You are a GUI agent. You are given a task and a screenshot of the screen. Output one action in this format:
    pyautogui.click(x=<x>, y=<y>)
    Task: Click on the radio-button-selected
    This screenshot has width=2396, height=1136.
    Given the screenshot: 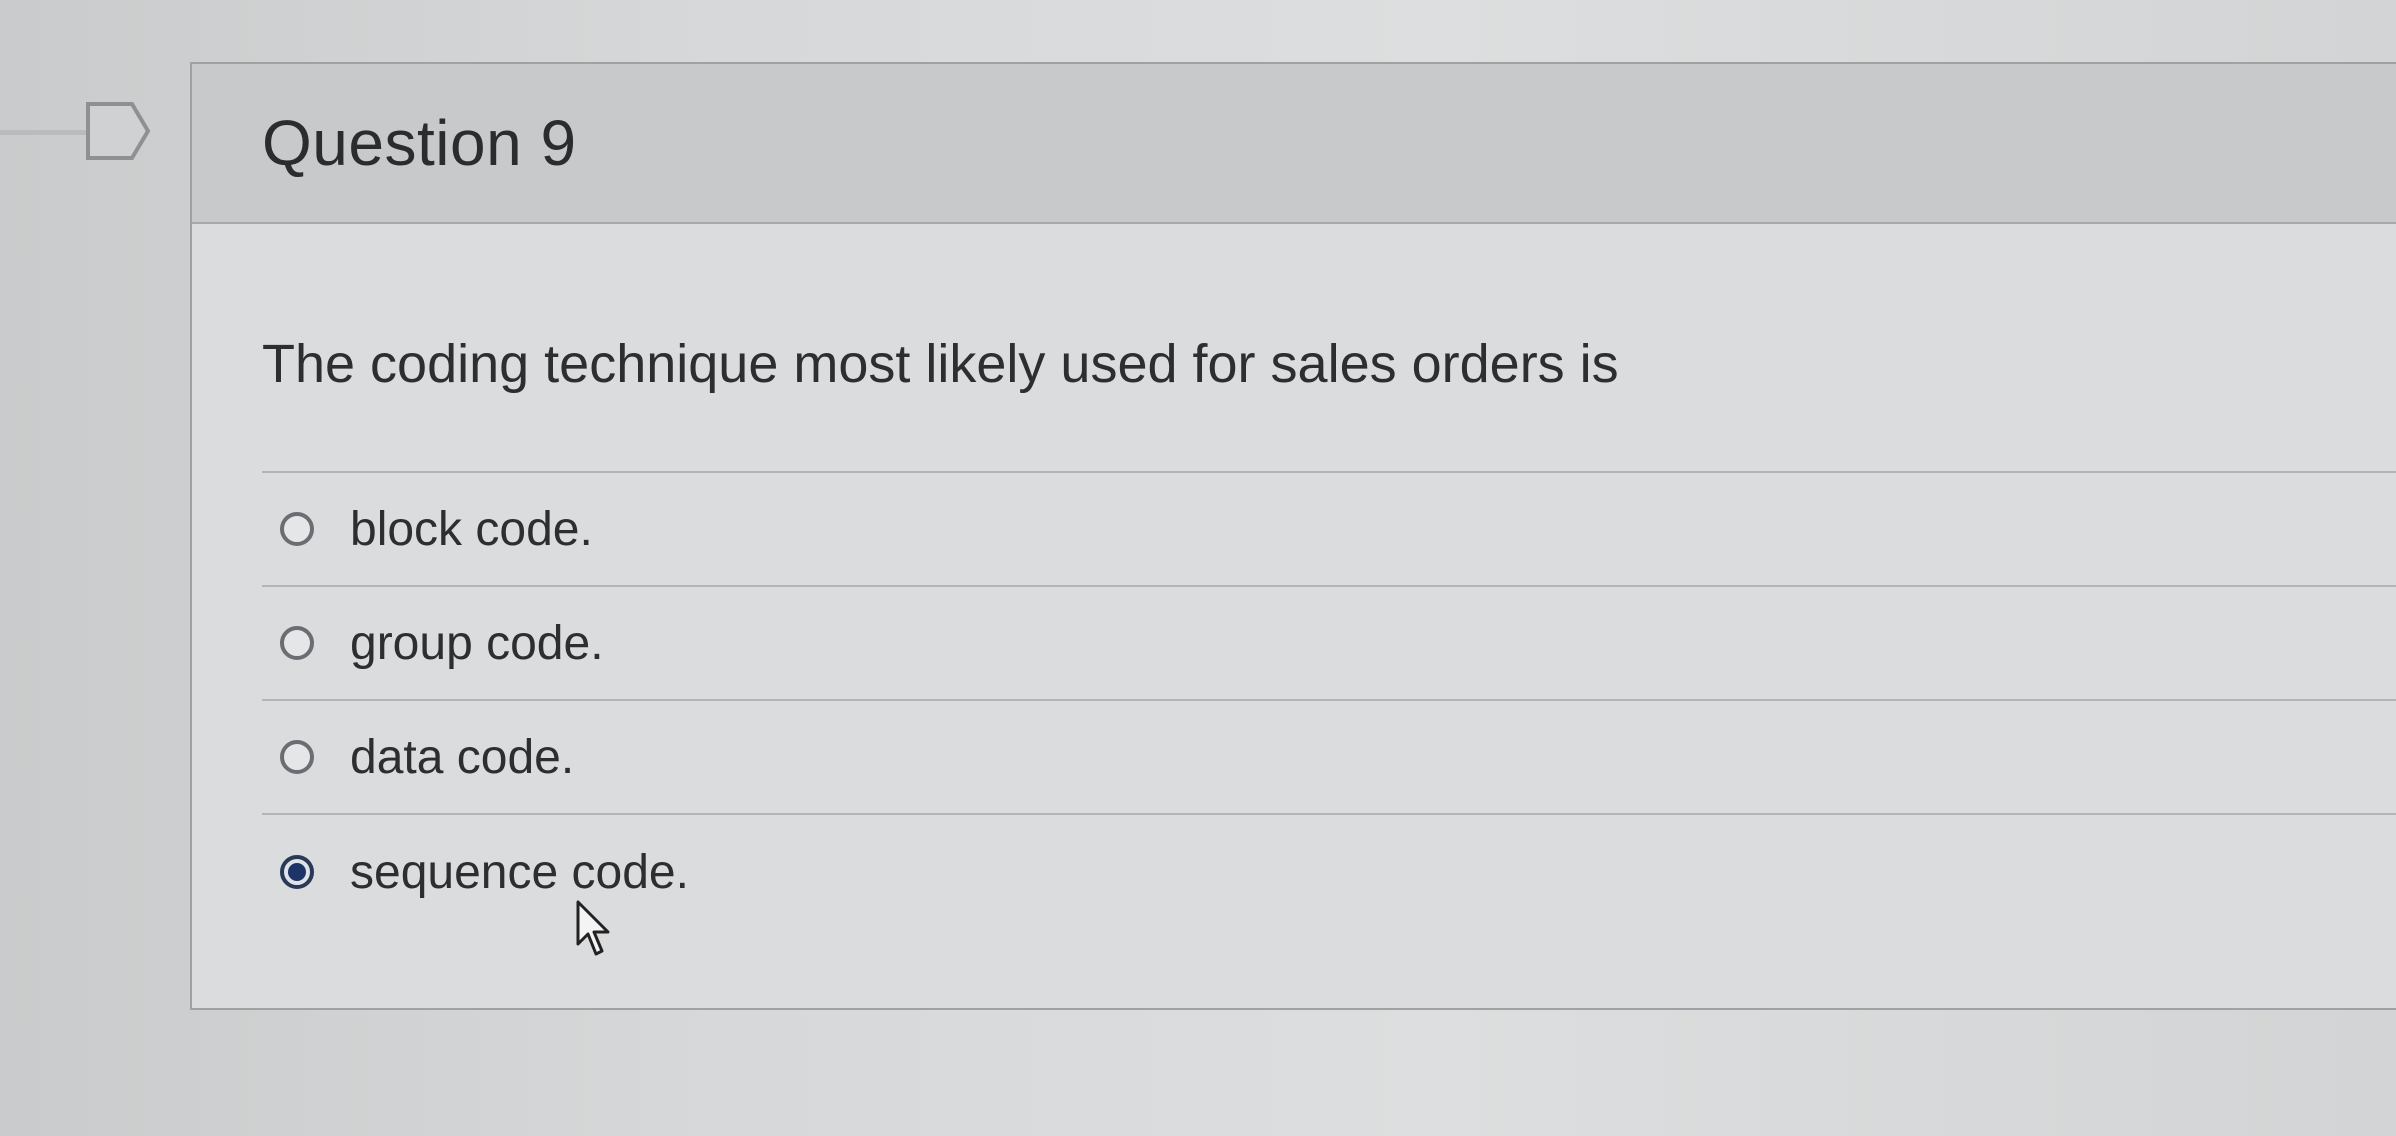 What is the action you would take?
    pyautogui.click(x=297, y=872)
    